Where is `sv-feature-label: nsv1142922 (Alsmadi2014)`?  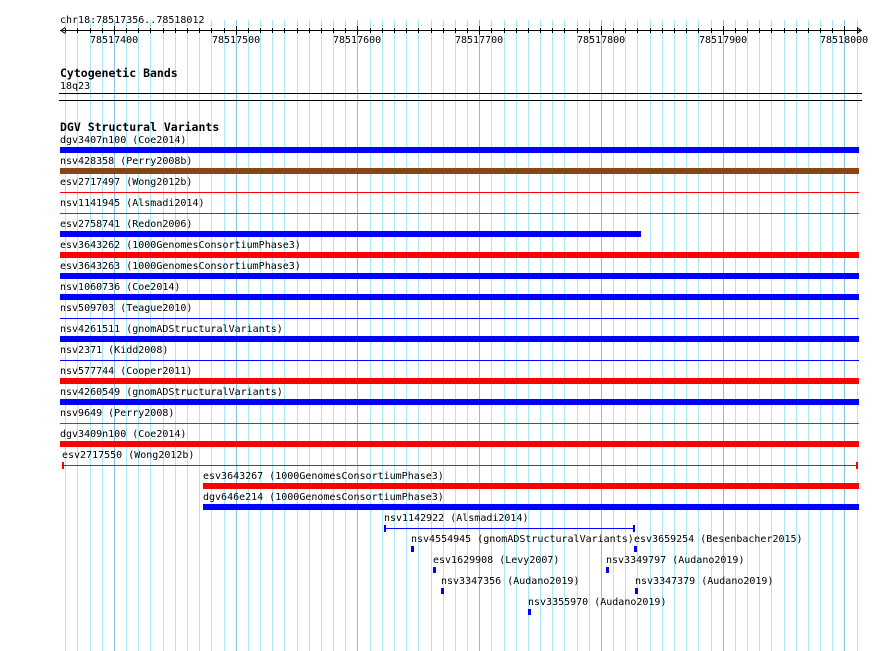
sv-feature-label: nsv1142922 (Alsmadi2014) is located at coordinates (456, 518).